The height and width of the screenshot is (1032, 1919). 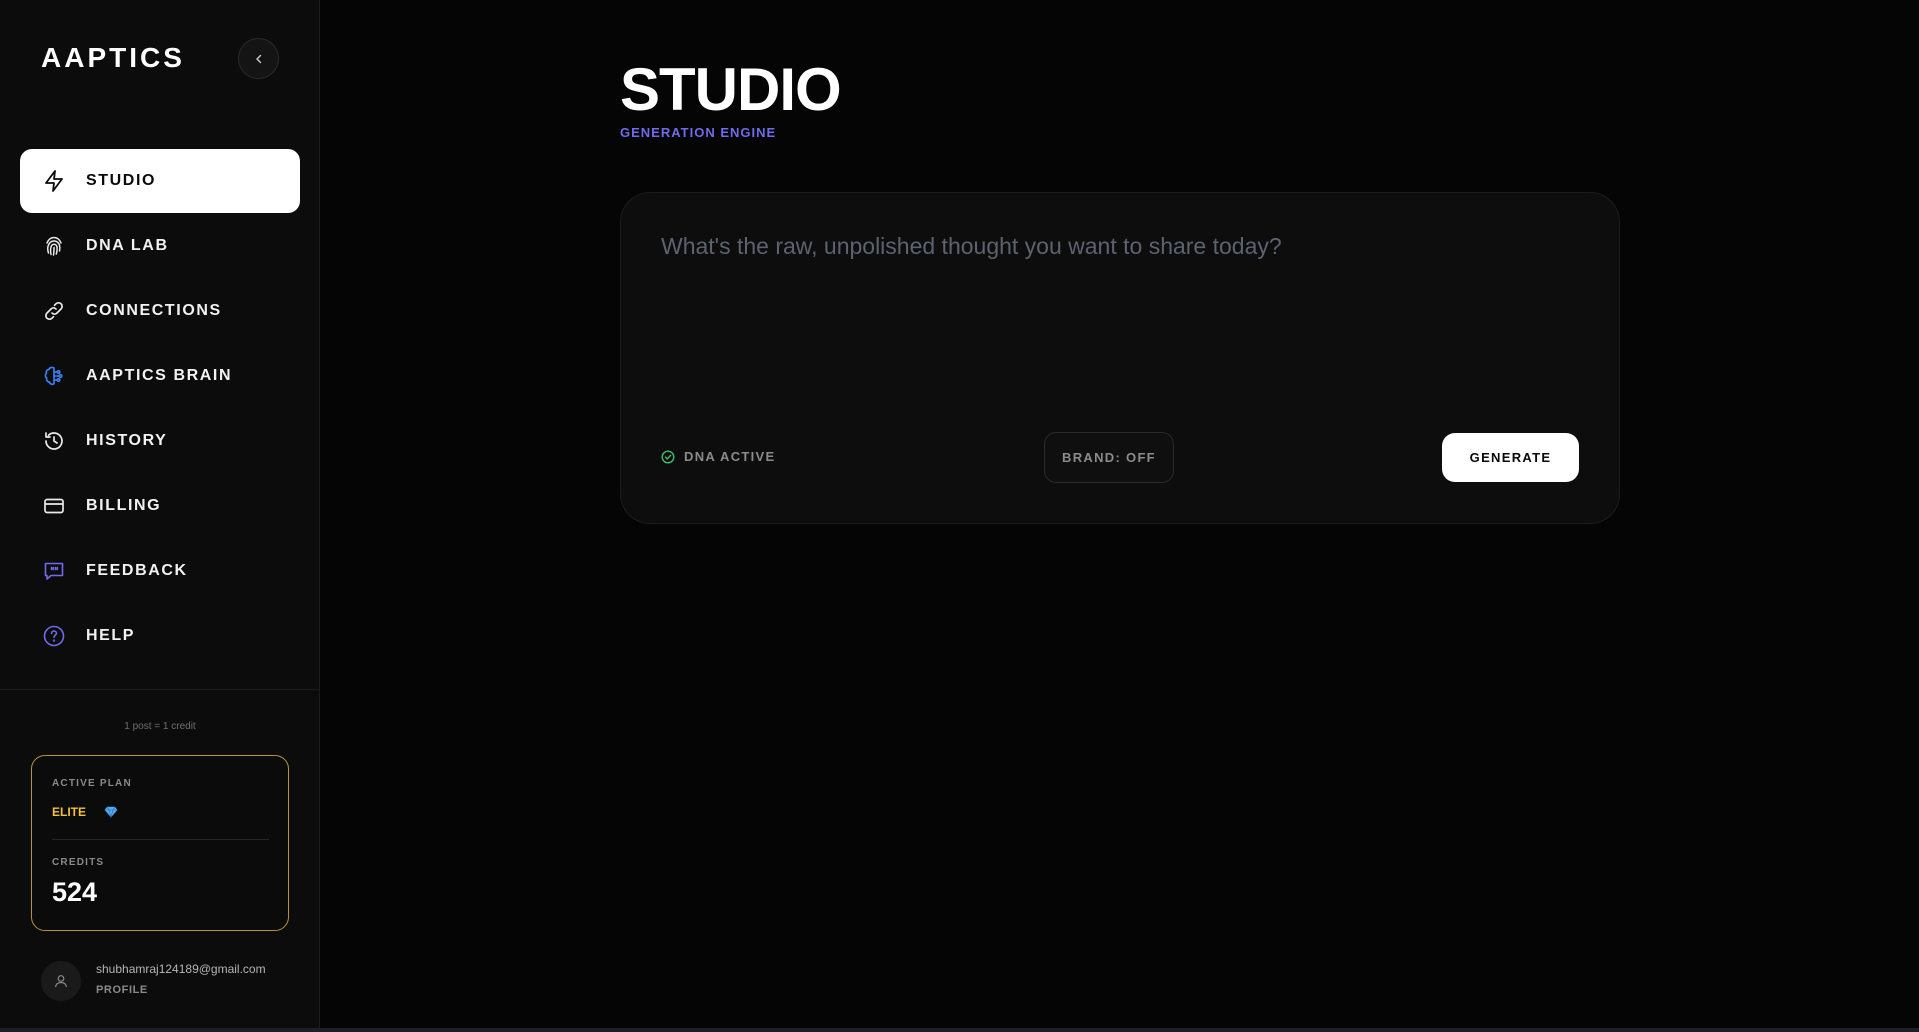 I want to click on active-plan-card: ACTIVE PLAN ELITE CREDITS 524, so click(x=160, y=843).